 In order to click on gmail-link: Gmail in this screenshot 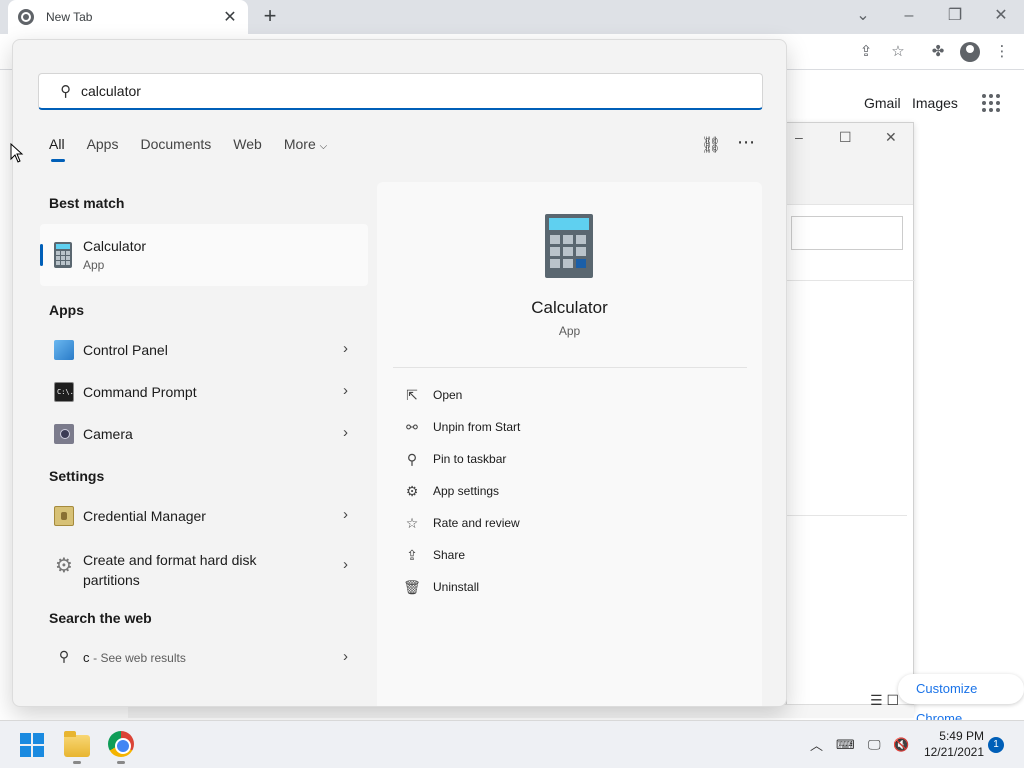, I will do `click(882, 103)`.